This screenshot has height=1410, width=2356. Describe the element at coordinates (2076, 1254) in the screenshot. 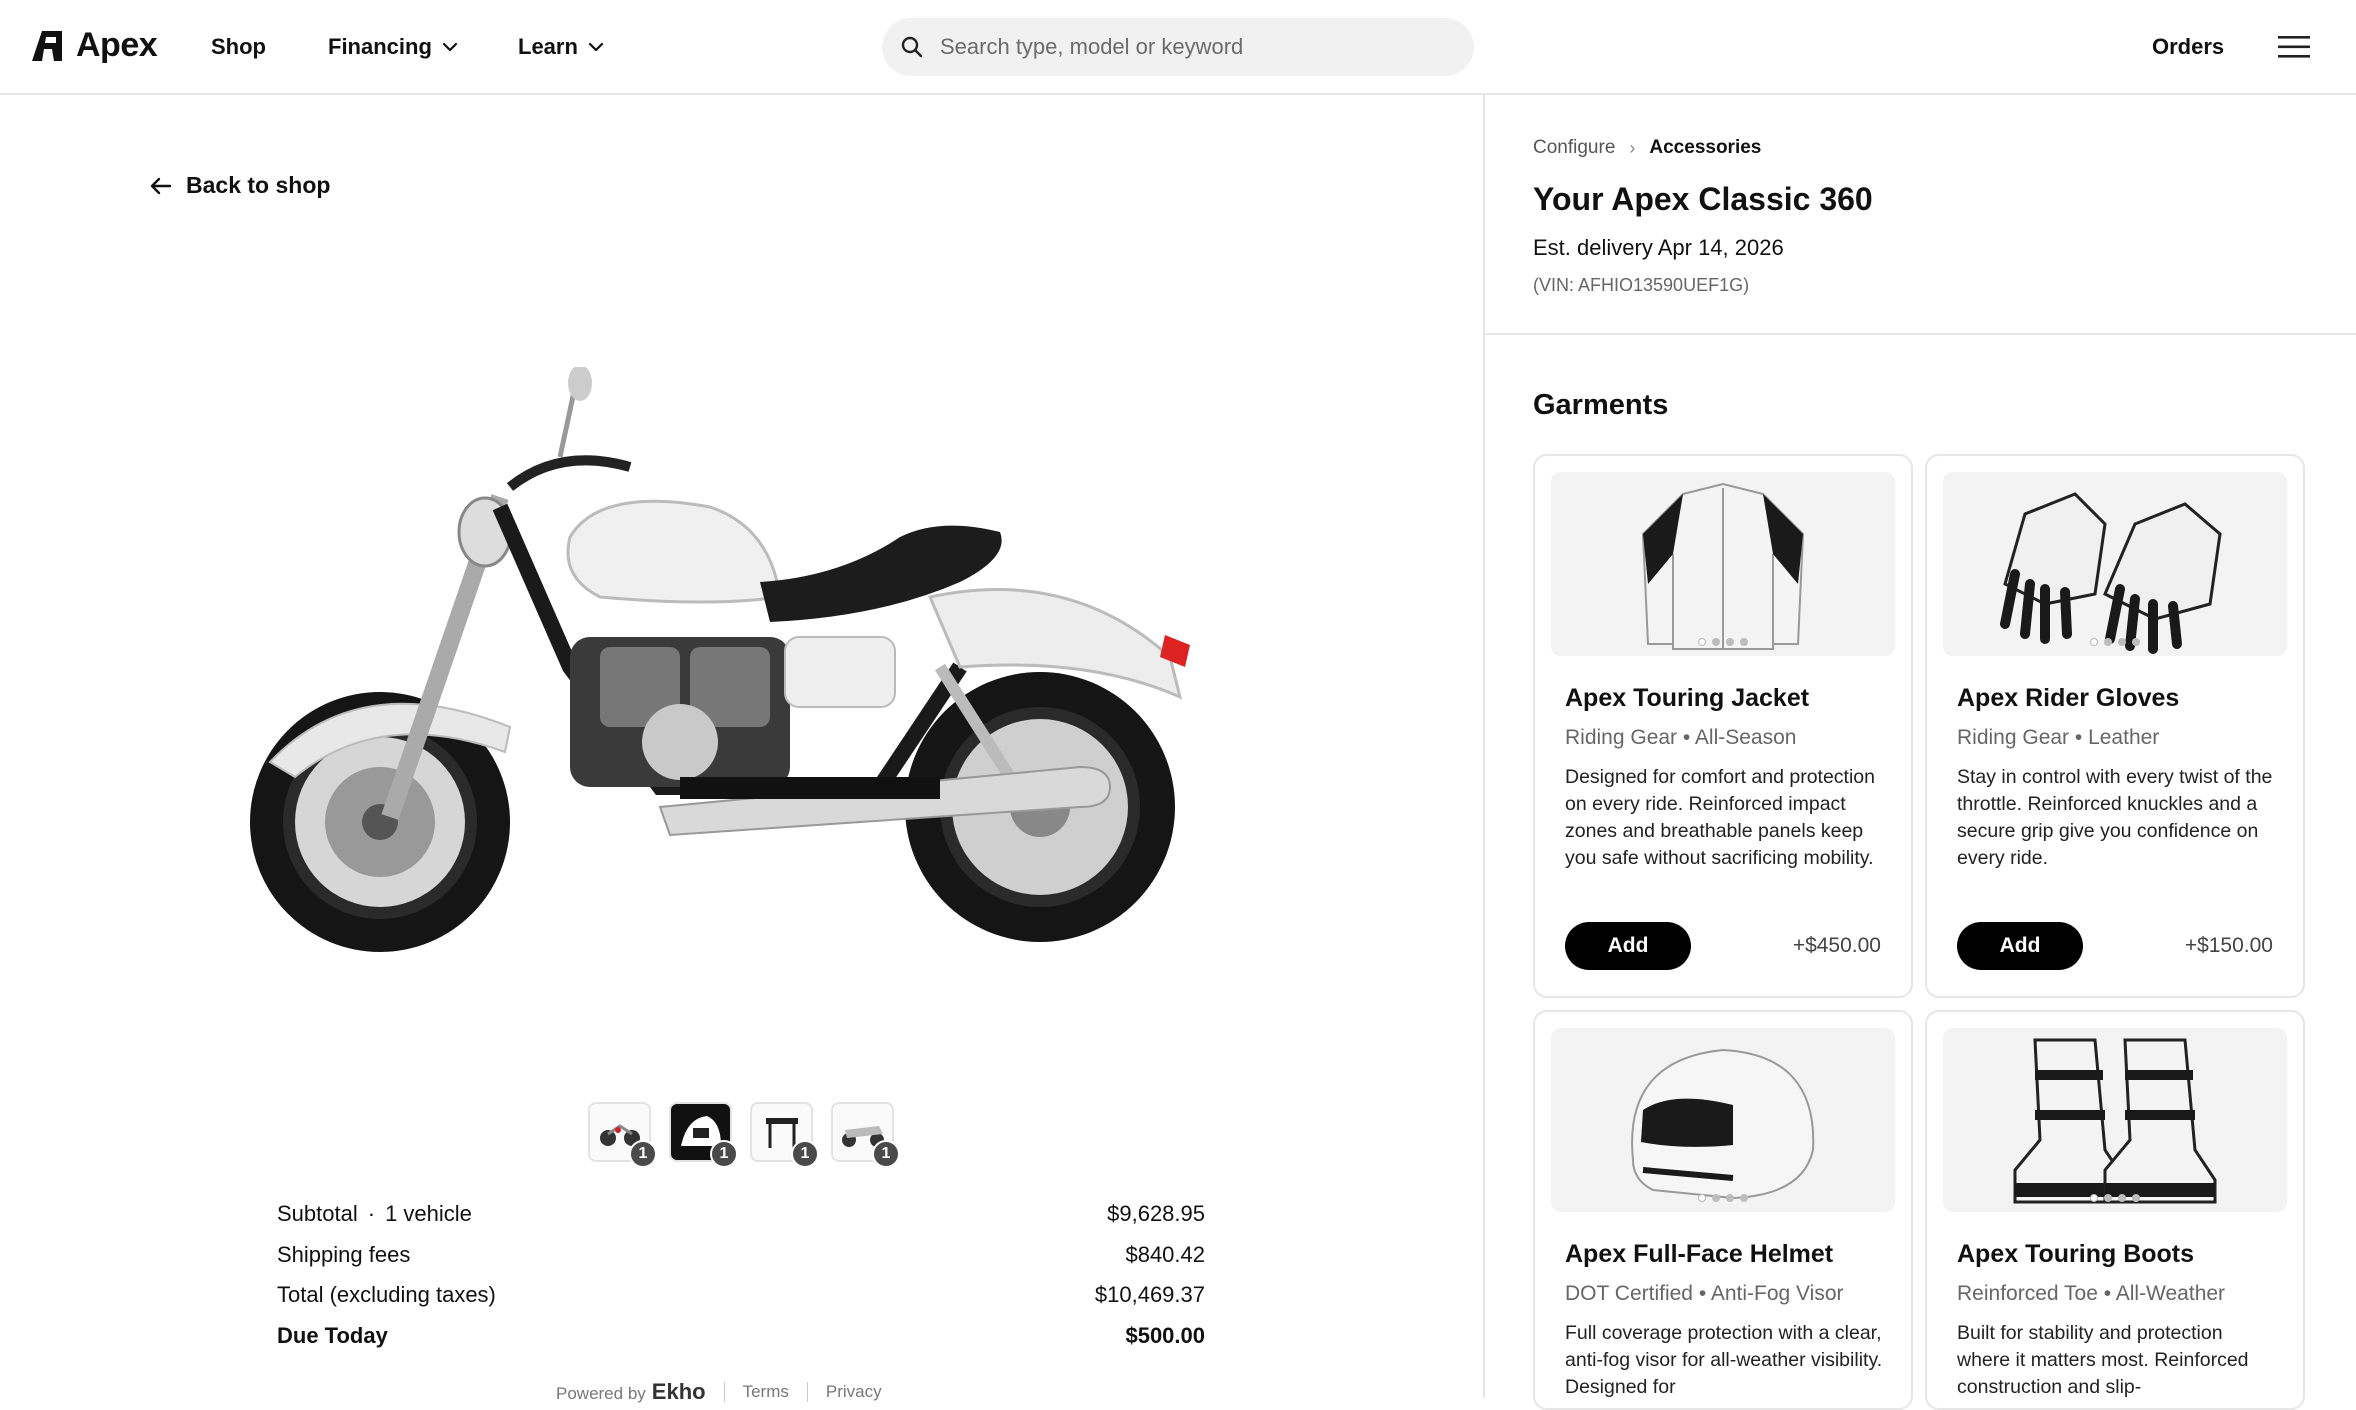

I see `product-name: Apex Touring Boots` at that location.